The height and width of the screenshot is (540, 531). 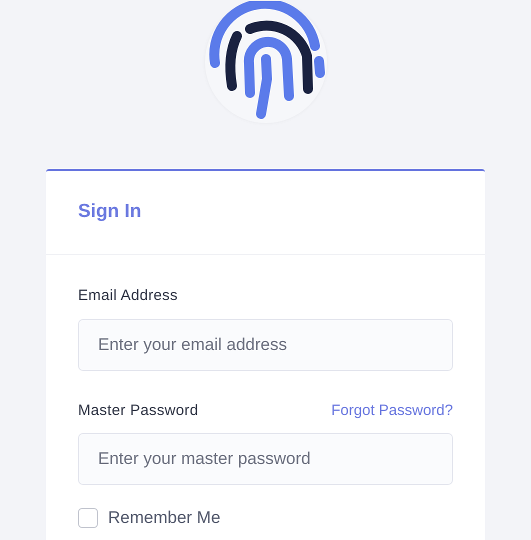 What do you see at coordinates (392, 411) in the screenshot?
I see `forgot-password-link: Forgot Password?` at bounding box center [392, 411].